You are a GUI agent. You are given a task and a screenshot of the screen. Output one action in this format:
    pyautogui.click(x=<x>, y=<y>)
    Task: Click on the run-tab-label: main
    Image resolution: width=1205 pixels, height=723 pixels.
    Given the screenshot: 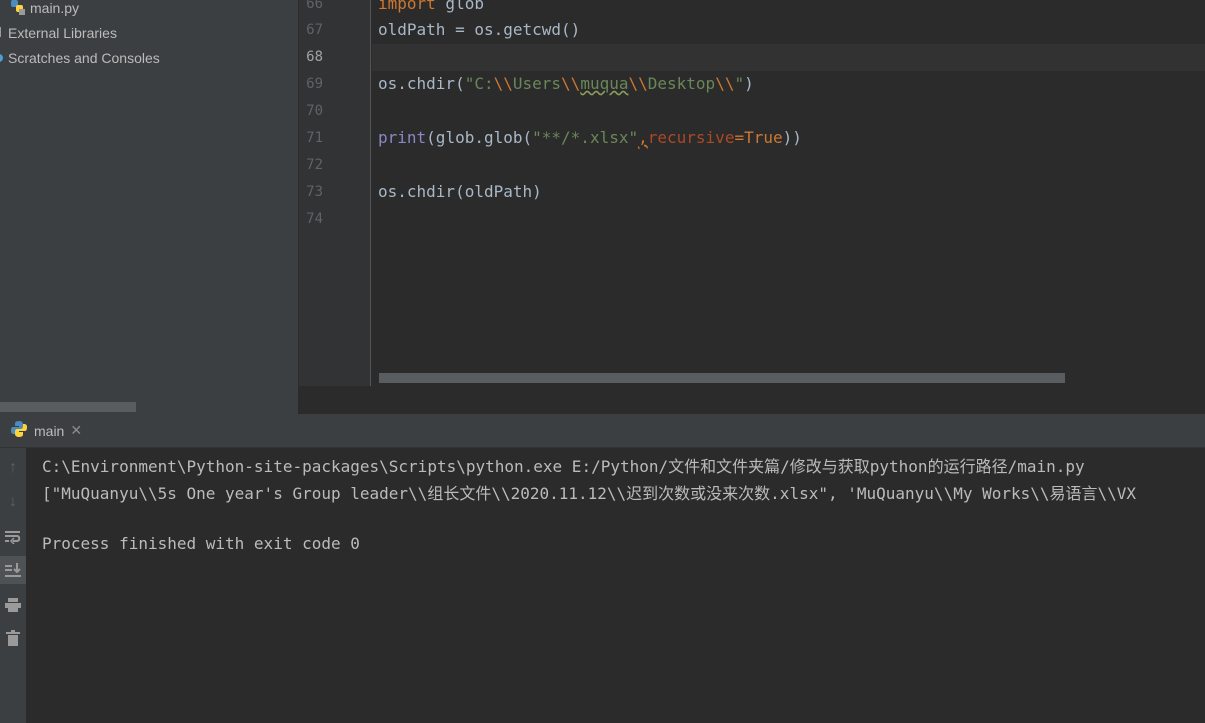 What is the action you would take?
    pyautogui.click(x=49, y=430)
    